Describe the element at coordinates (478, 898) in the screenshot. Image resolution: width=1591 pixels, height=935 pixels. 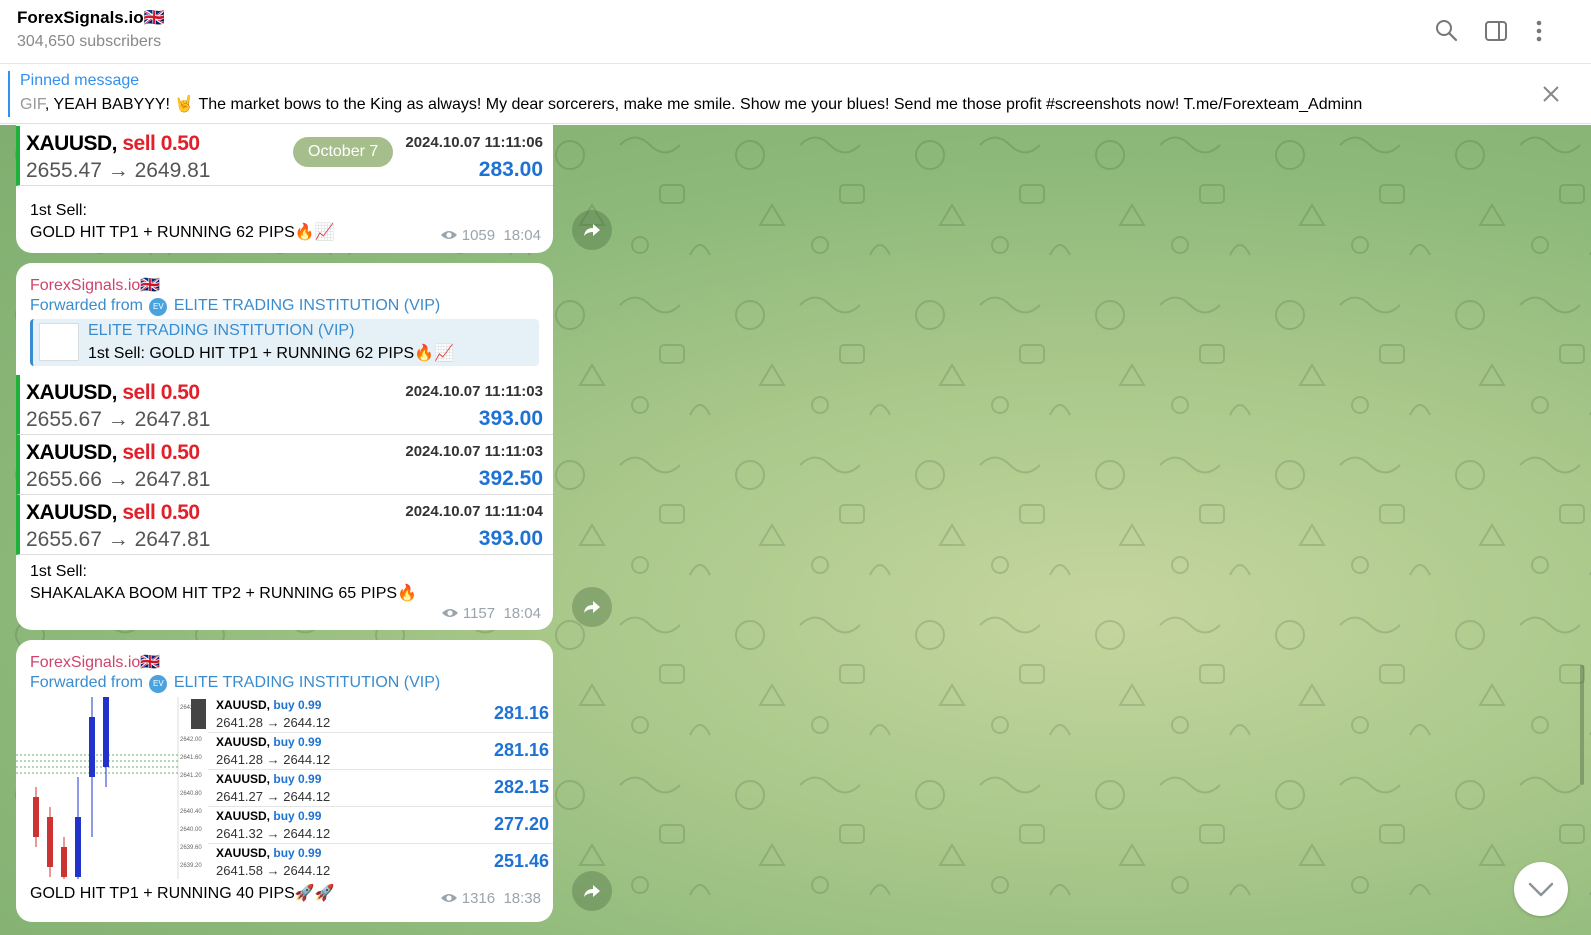
I see `view-count: 1316` at that location.